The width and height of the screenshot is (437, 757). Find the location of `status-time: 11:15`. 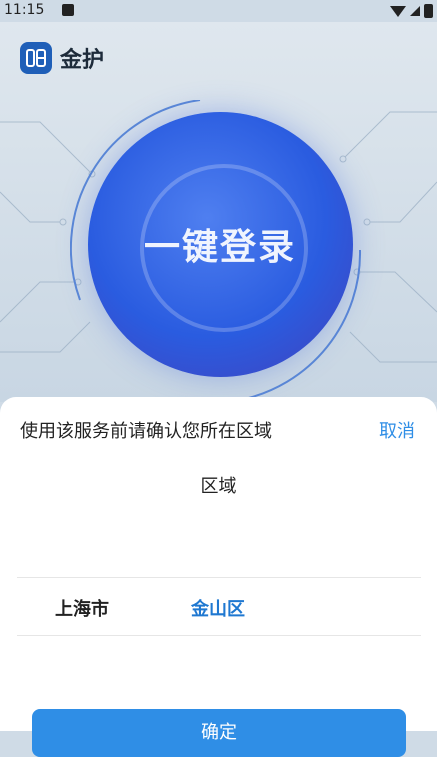

status-time: 11:15 is located at coordinates (24, 10).